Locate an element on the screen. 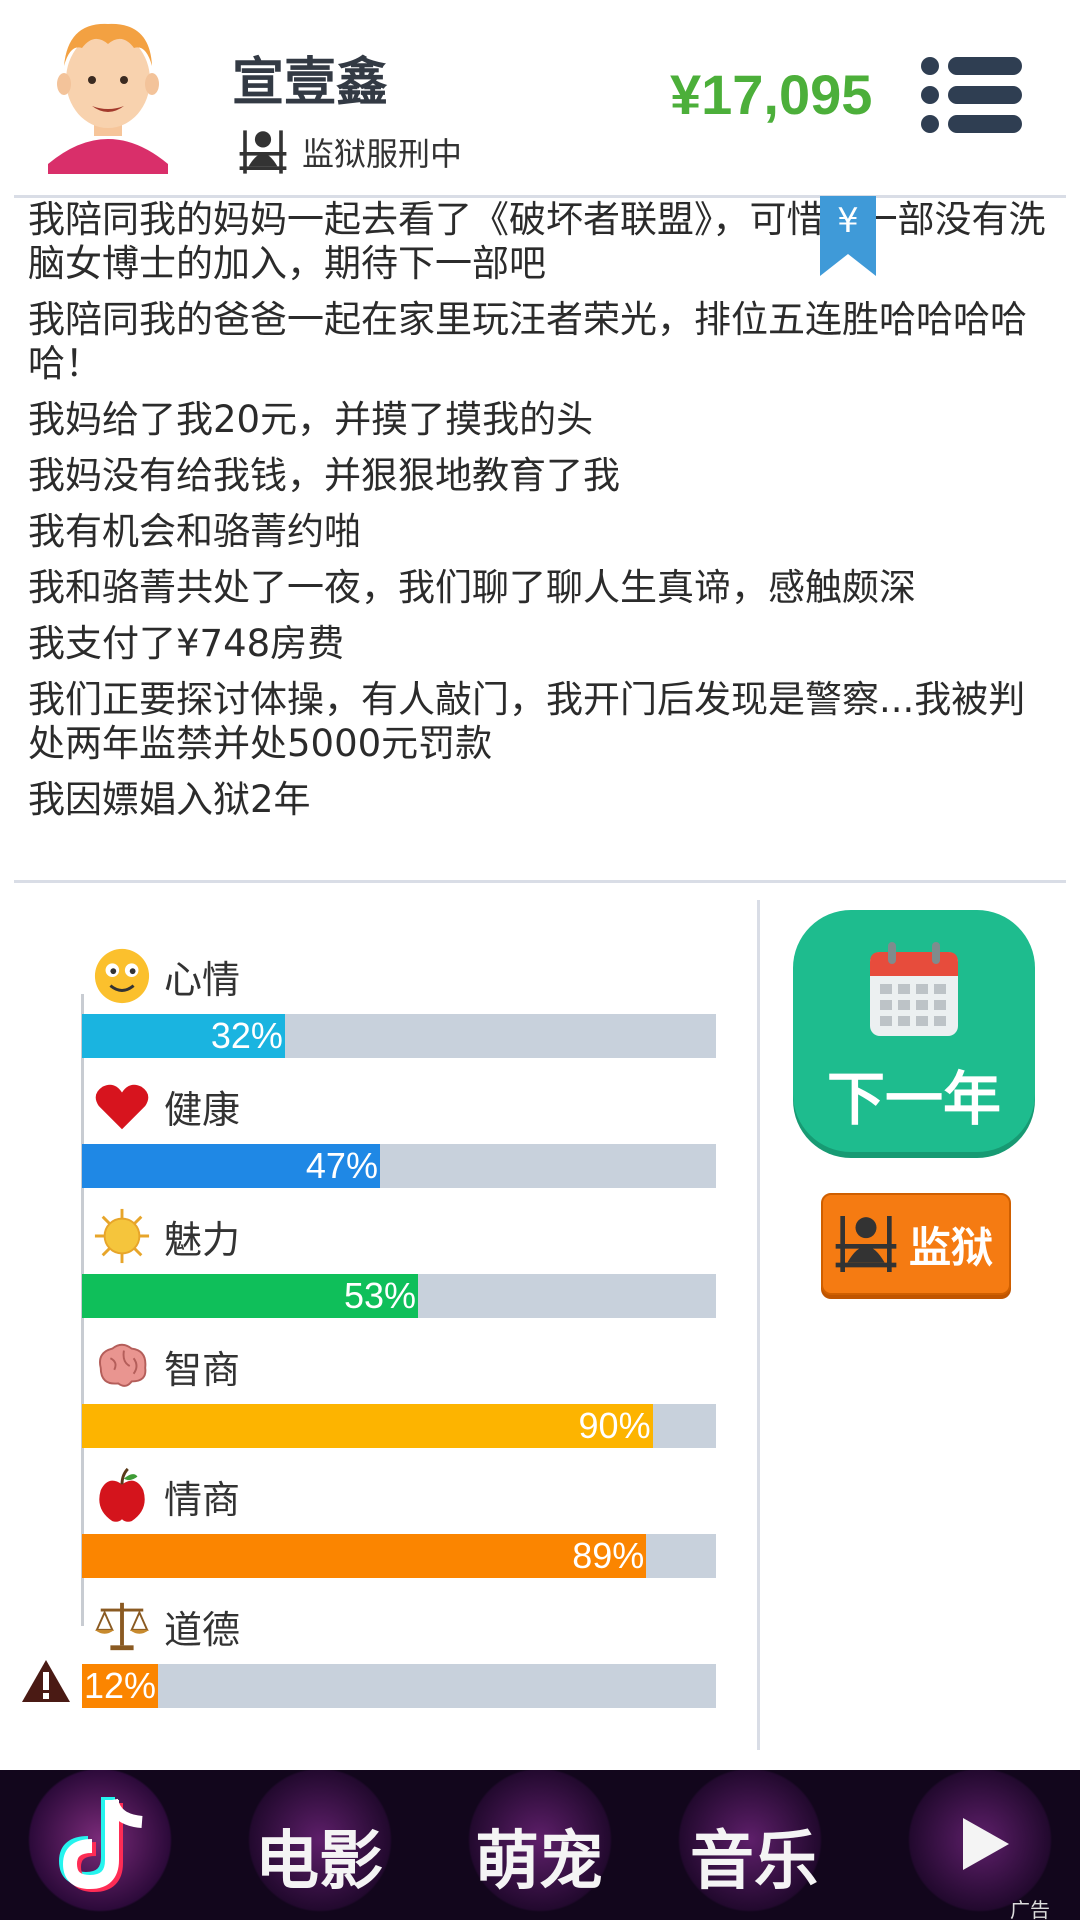  bookmark-symbol: ¥ is located at coordinates (848, 221).